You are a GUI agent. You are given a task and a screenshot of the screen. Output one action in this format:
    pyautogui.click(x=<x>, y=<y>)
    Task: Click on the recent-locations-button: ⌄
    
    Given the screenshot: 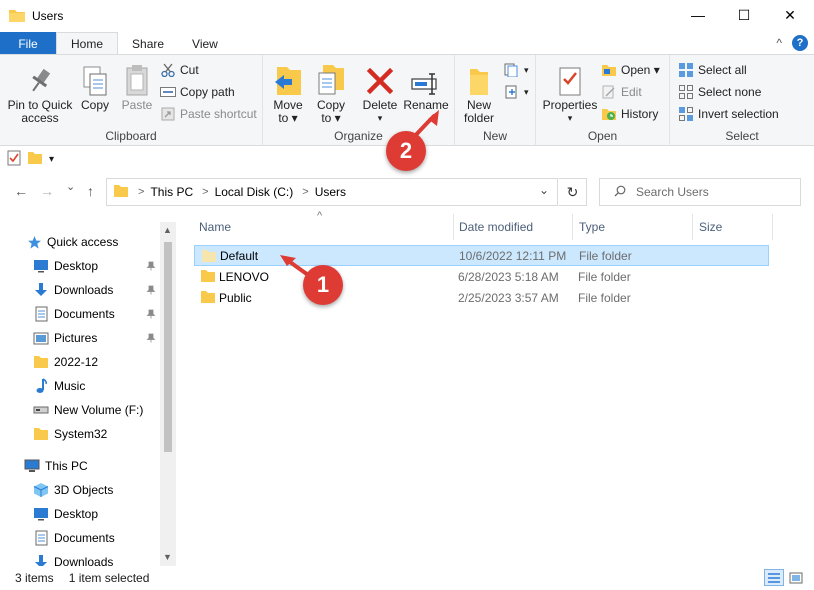 What is the action you would take?
    pyautogui.click(x=70, y=186)
    